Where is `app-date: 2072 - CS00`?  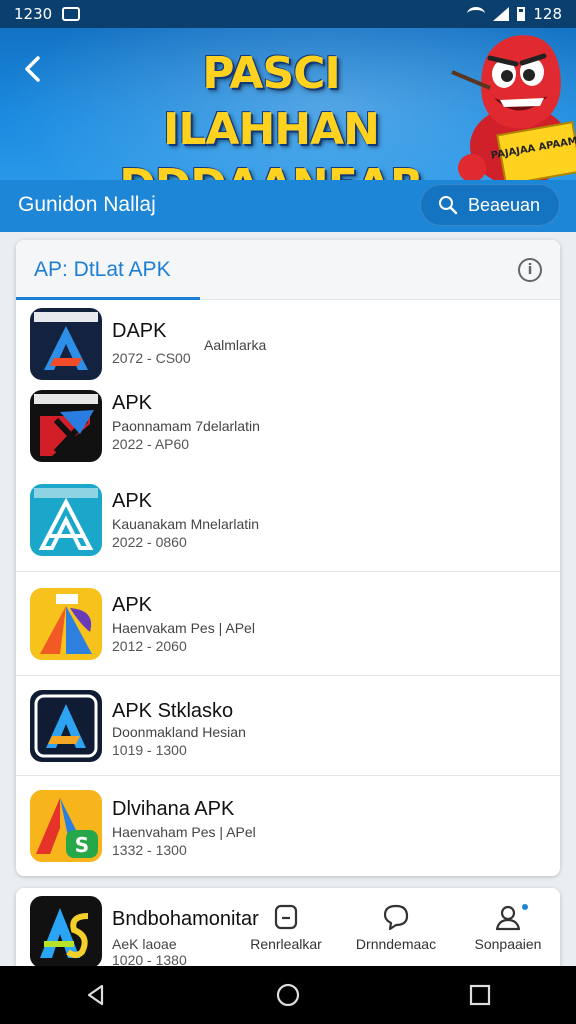 app-date: 2072 - CS00 is located at coordinates (151, 358).